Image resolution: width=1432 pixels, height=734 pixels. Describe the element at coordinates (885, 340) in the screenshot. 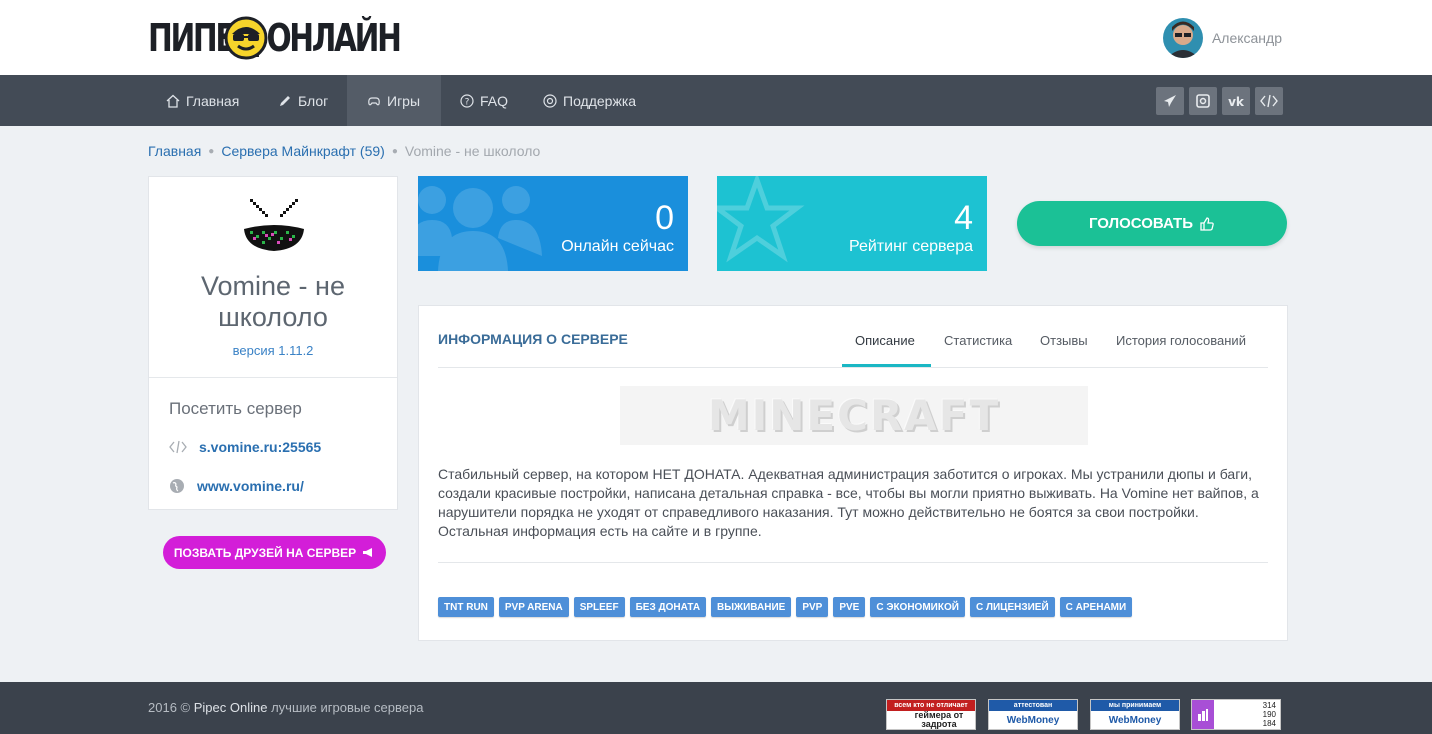

I see `tab-description: Описание` at that location.